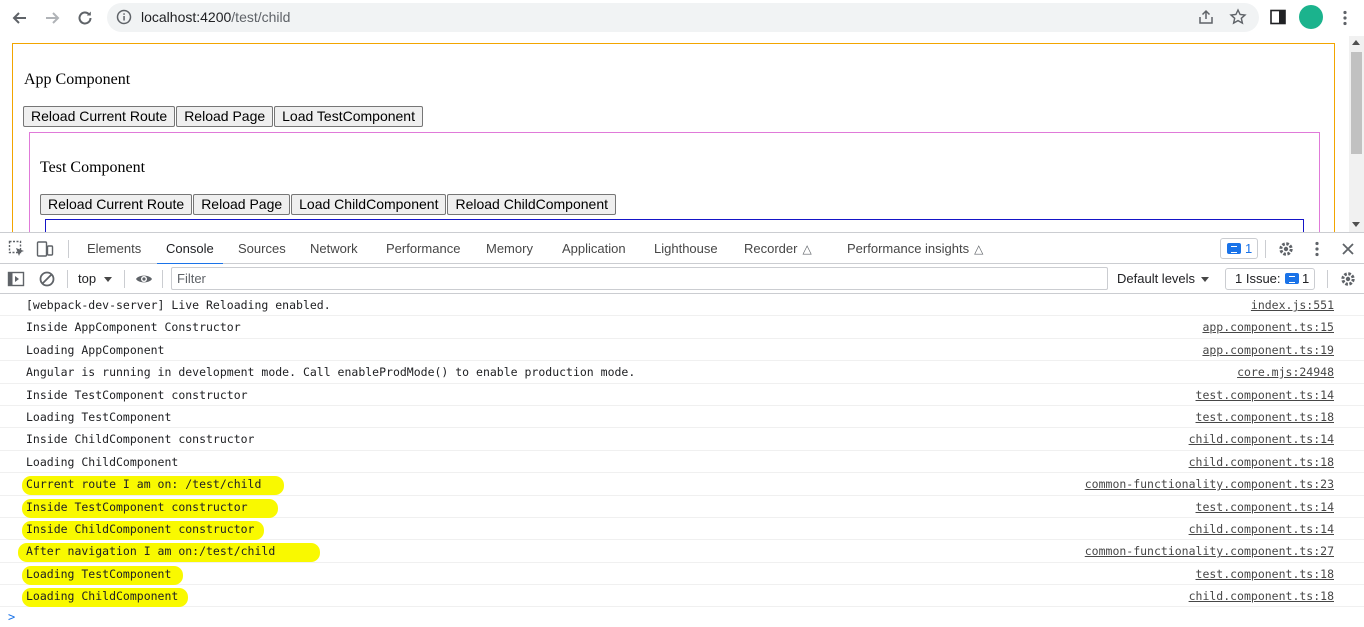 The image size is (1364, 627). I want to click on console-source-link: core.mjs:24948, so click(1285, 372).